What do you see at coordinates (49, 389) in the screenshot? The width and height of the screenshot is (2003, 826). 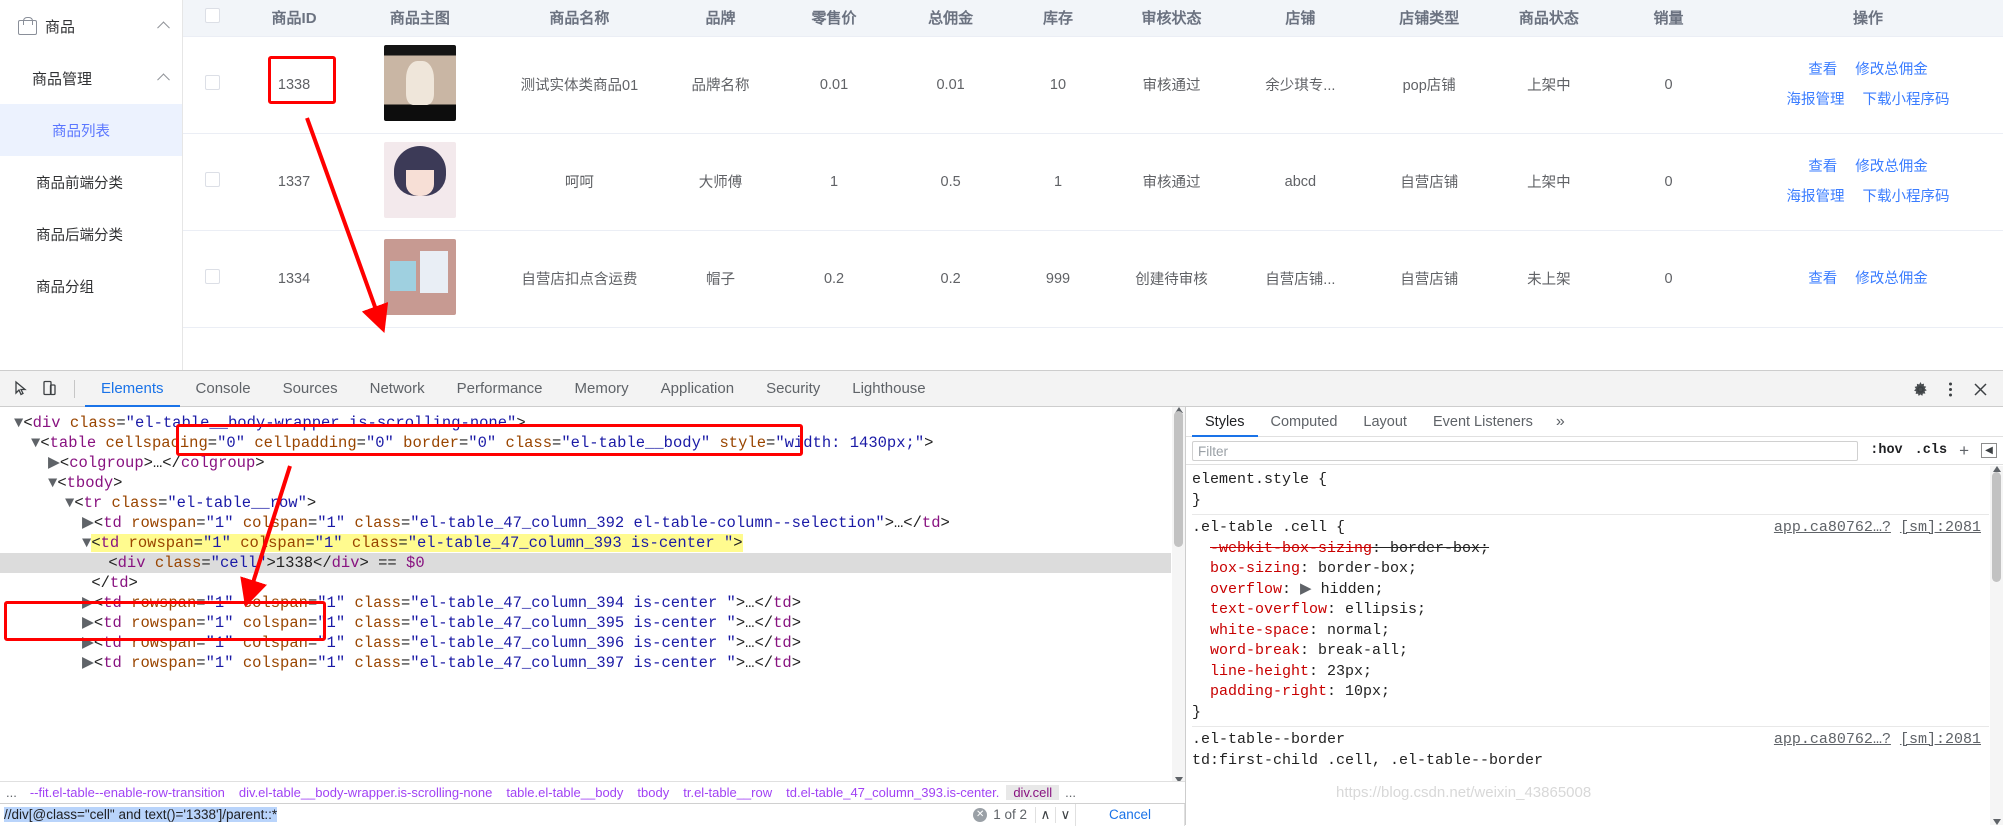 I see `device-toggle-icon` at bounding box center [49, 389].